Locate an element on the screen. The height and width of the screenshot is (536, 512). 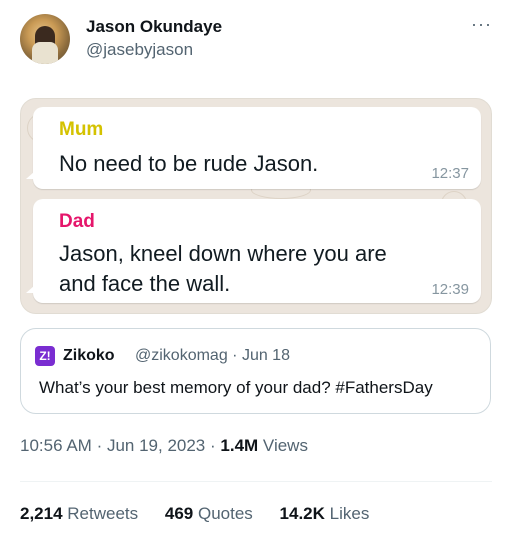
quotes-label: Quotes is located at coordinates (225, 513).